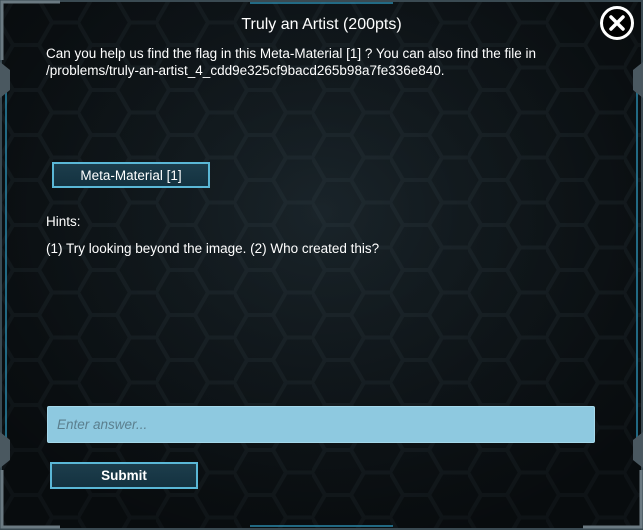 The image size is (643, 530). What do you see at coordinates (321, 24) in the screenshot?
I see `dialog-title: Truly an Artist (200pts)` at bounding box center [321, 24].